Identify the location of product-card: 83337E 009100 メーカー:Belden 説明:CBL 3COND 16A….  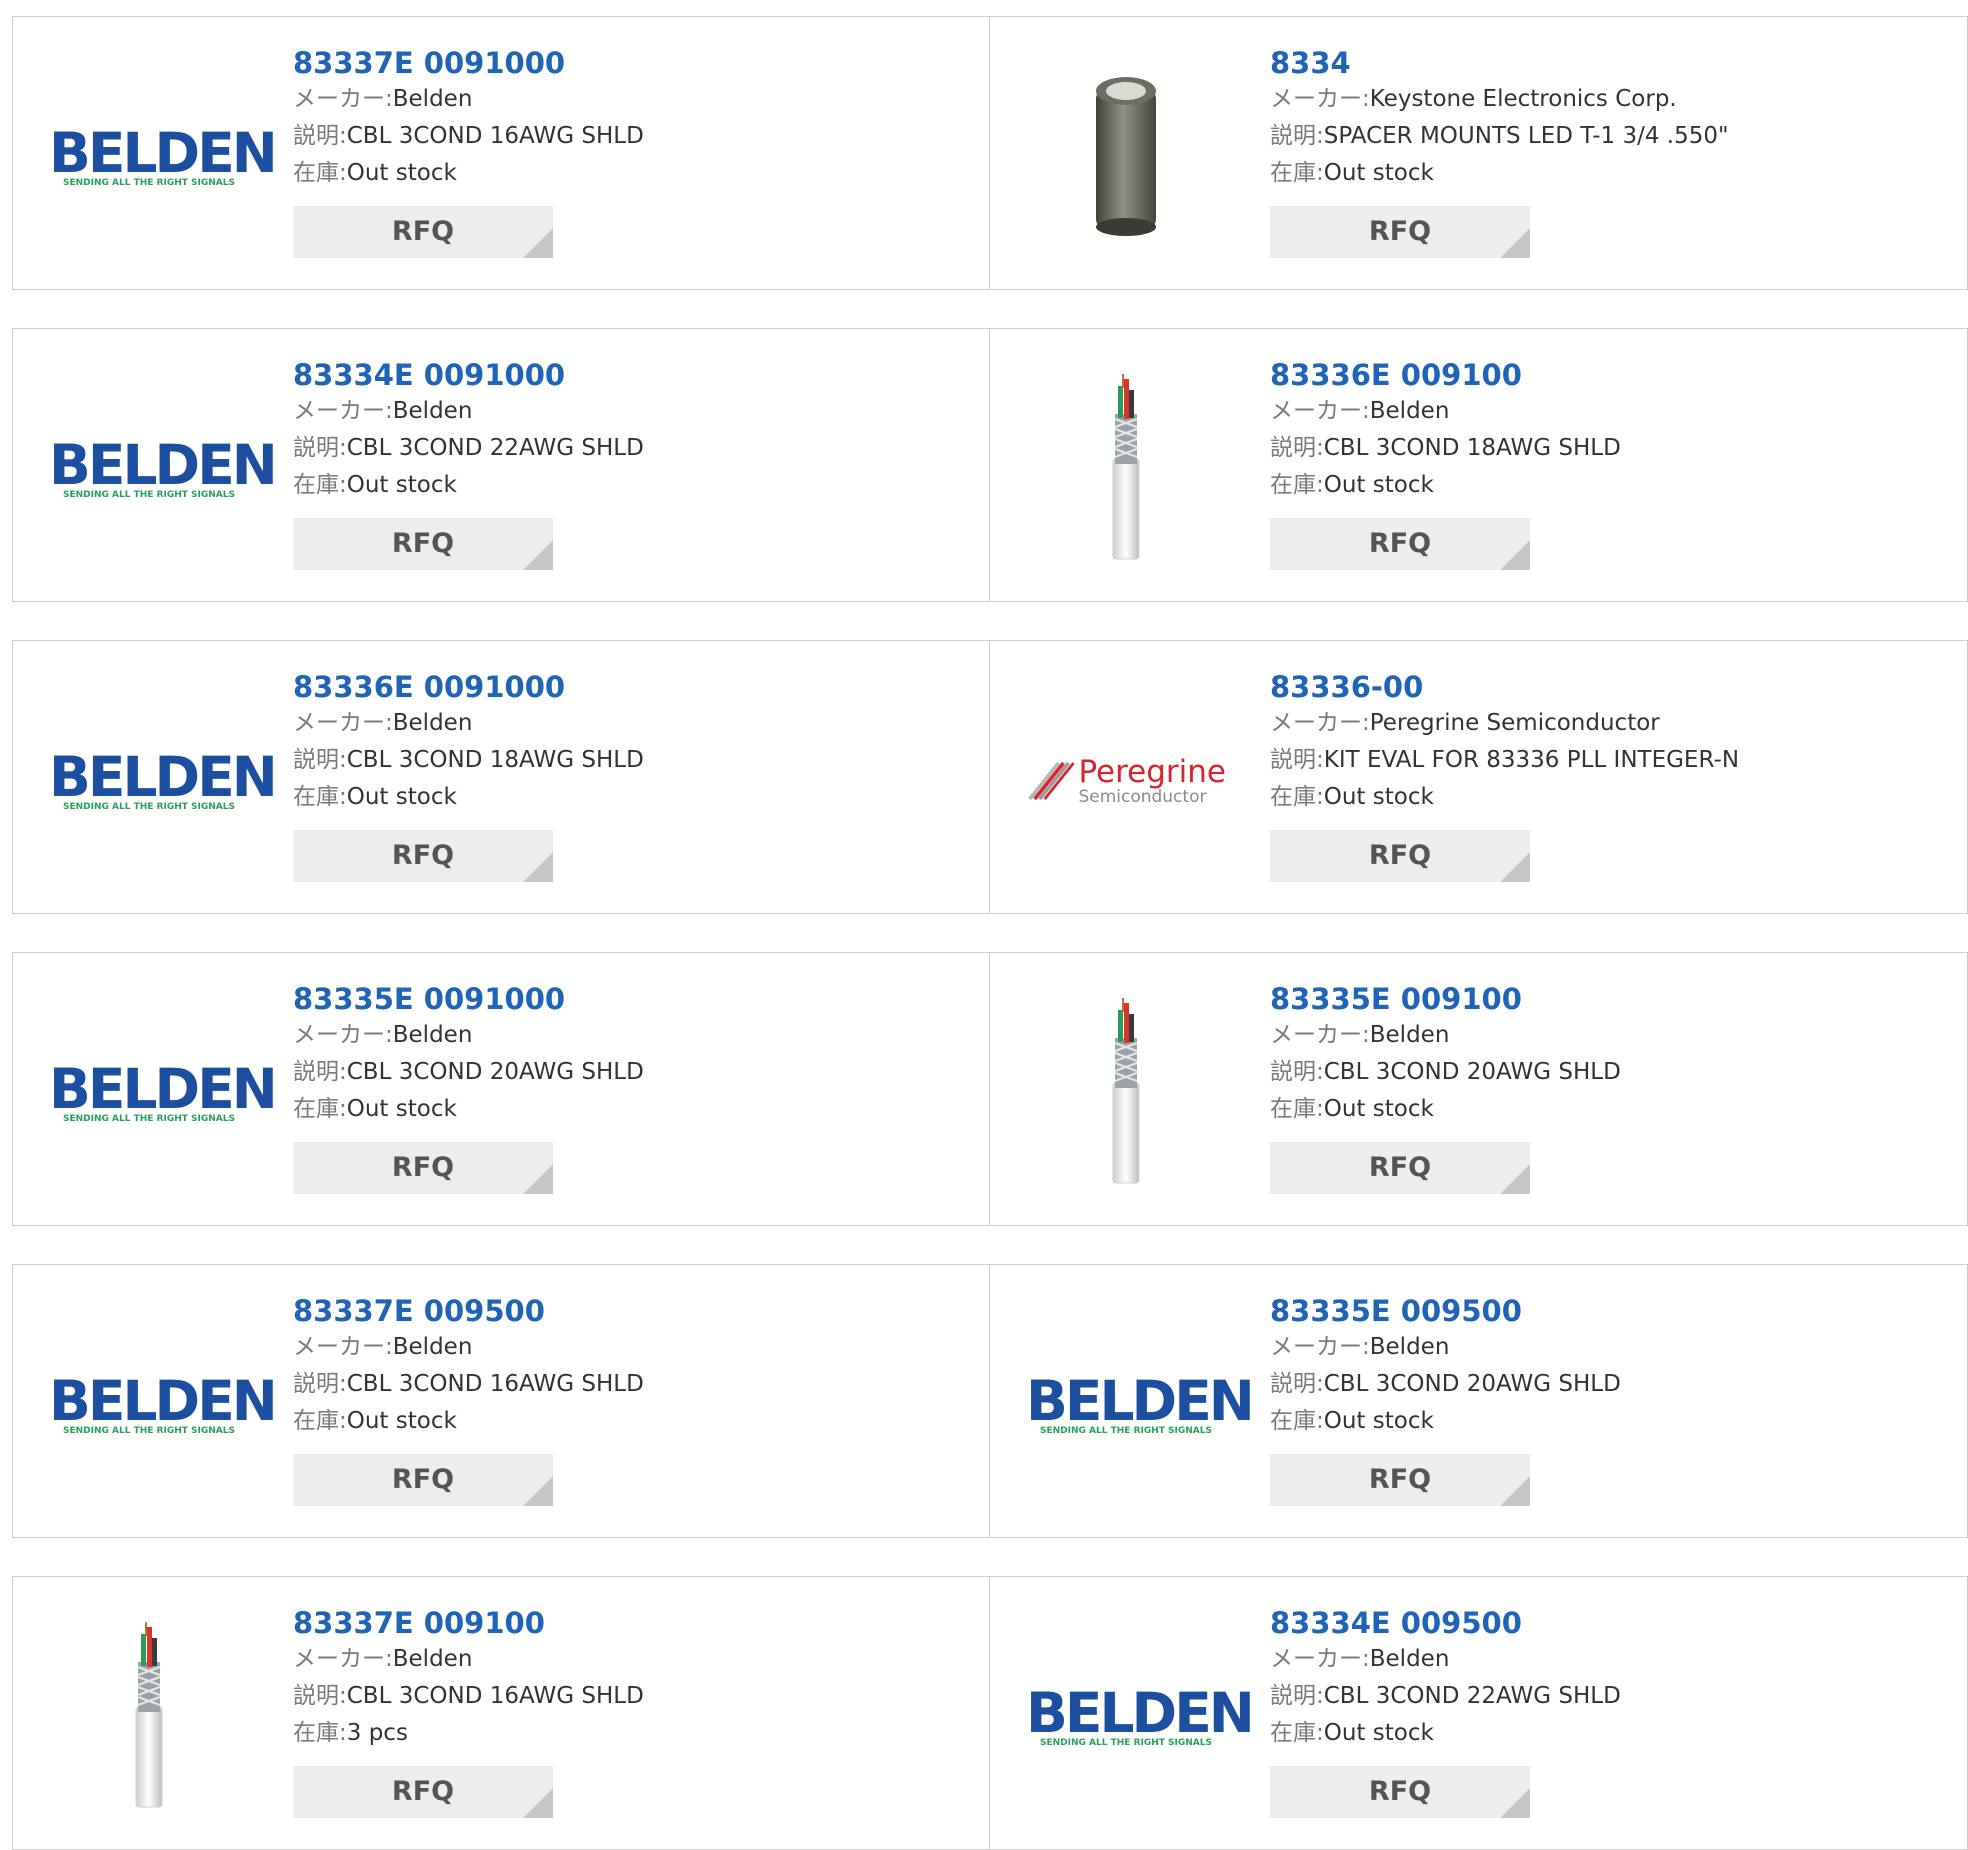
(501, 1713).